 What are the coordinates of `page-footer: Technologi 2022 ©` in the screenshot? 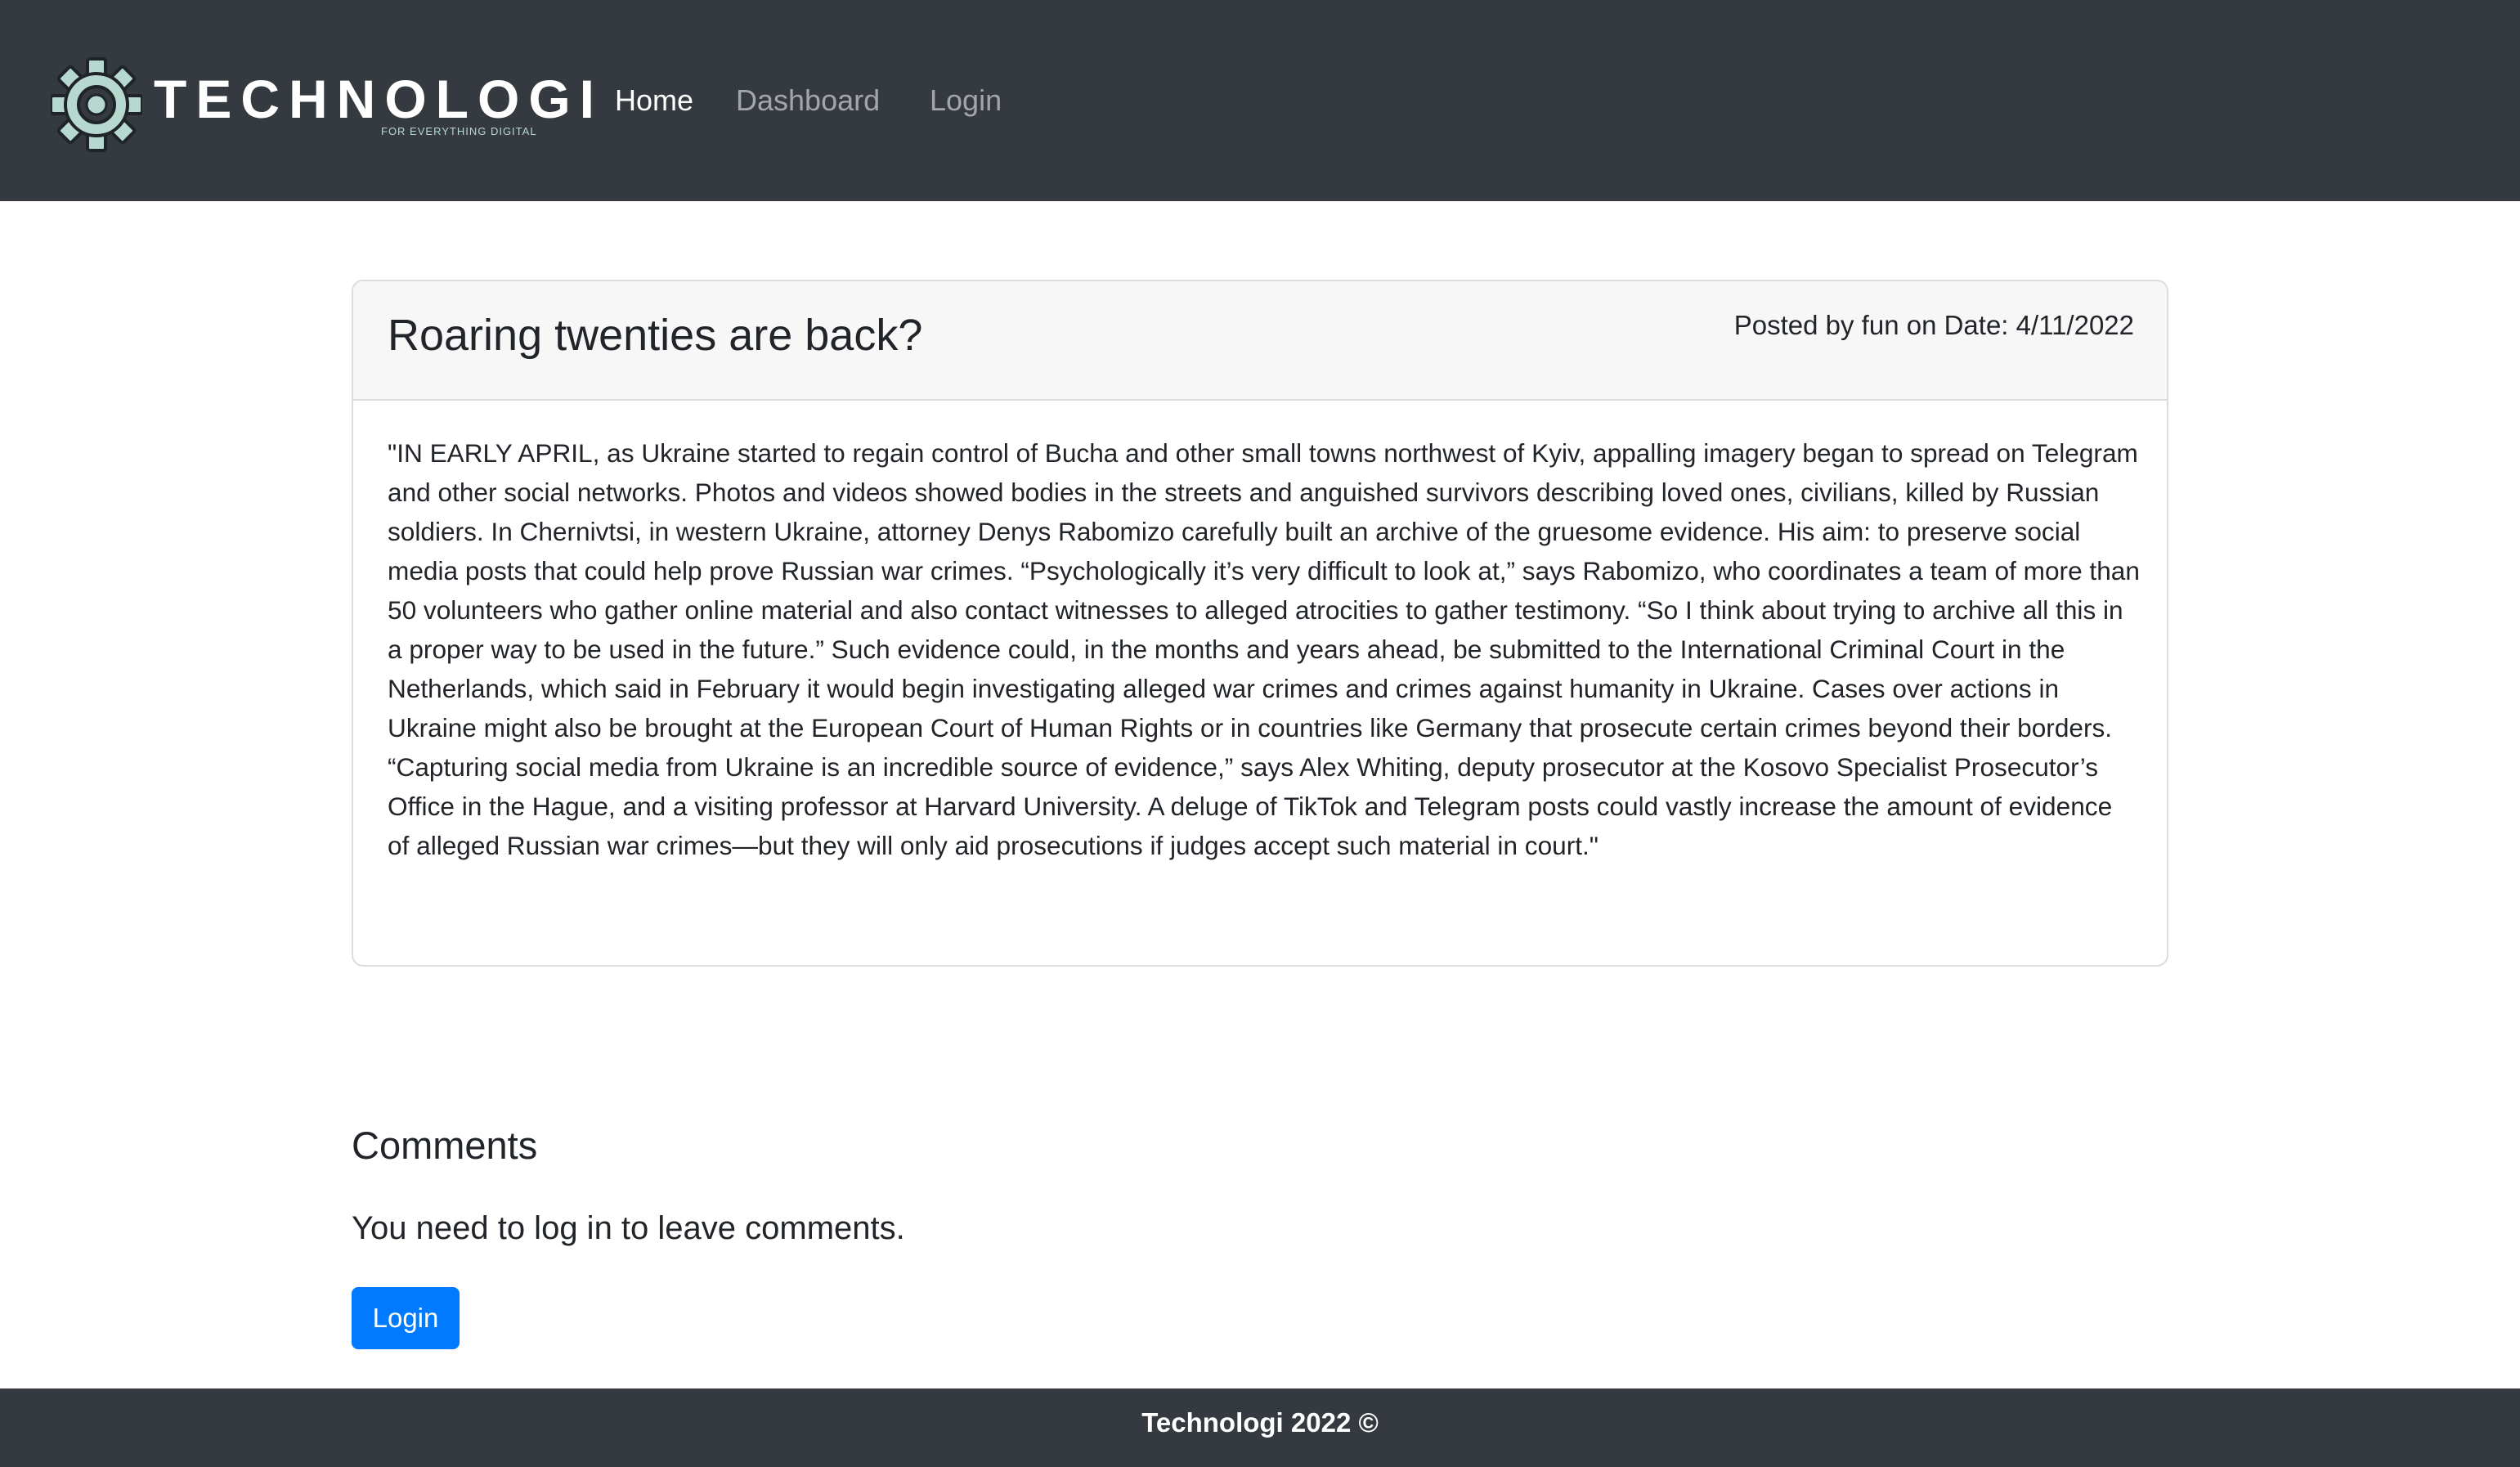 It's located at (1260, 1427).